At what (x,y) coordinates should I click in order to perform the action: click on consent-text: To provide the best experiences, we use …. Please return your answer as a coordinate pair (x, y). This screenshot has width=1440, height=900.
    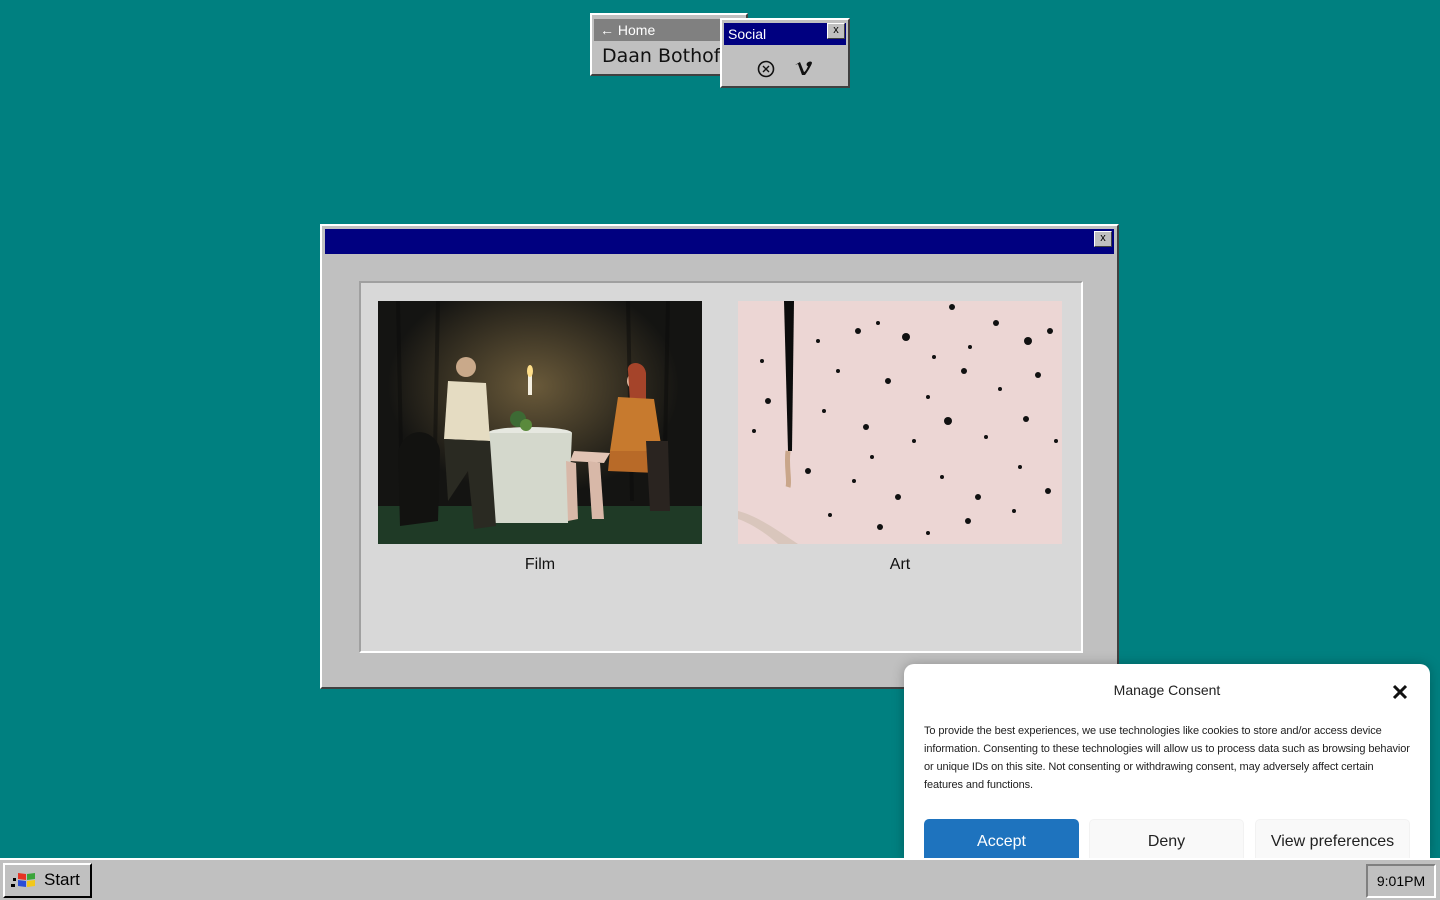
    Looking at the image, I should click on (1167, 758).